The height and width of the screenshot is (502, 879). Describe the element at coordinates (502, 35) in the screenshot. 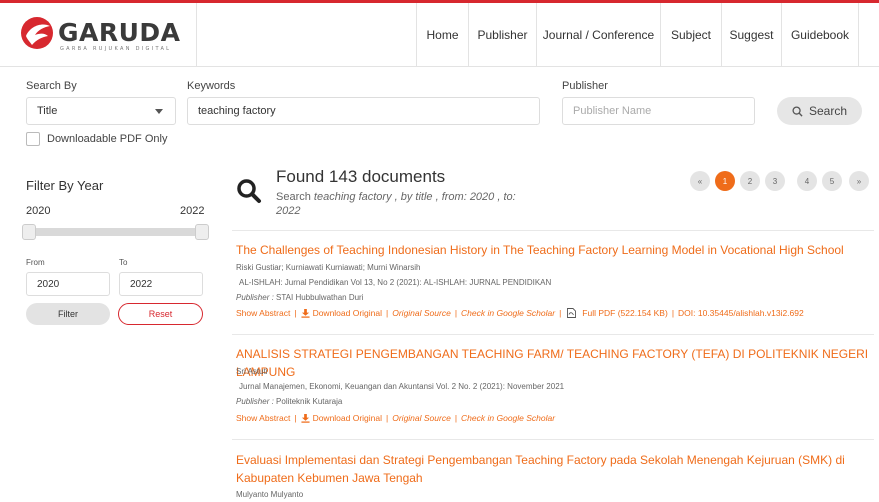

I see `nav-publisher: Publisher` at that location.